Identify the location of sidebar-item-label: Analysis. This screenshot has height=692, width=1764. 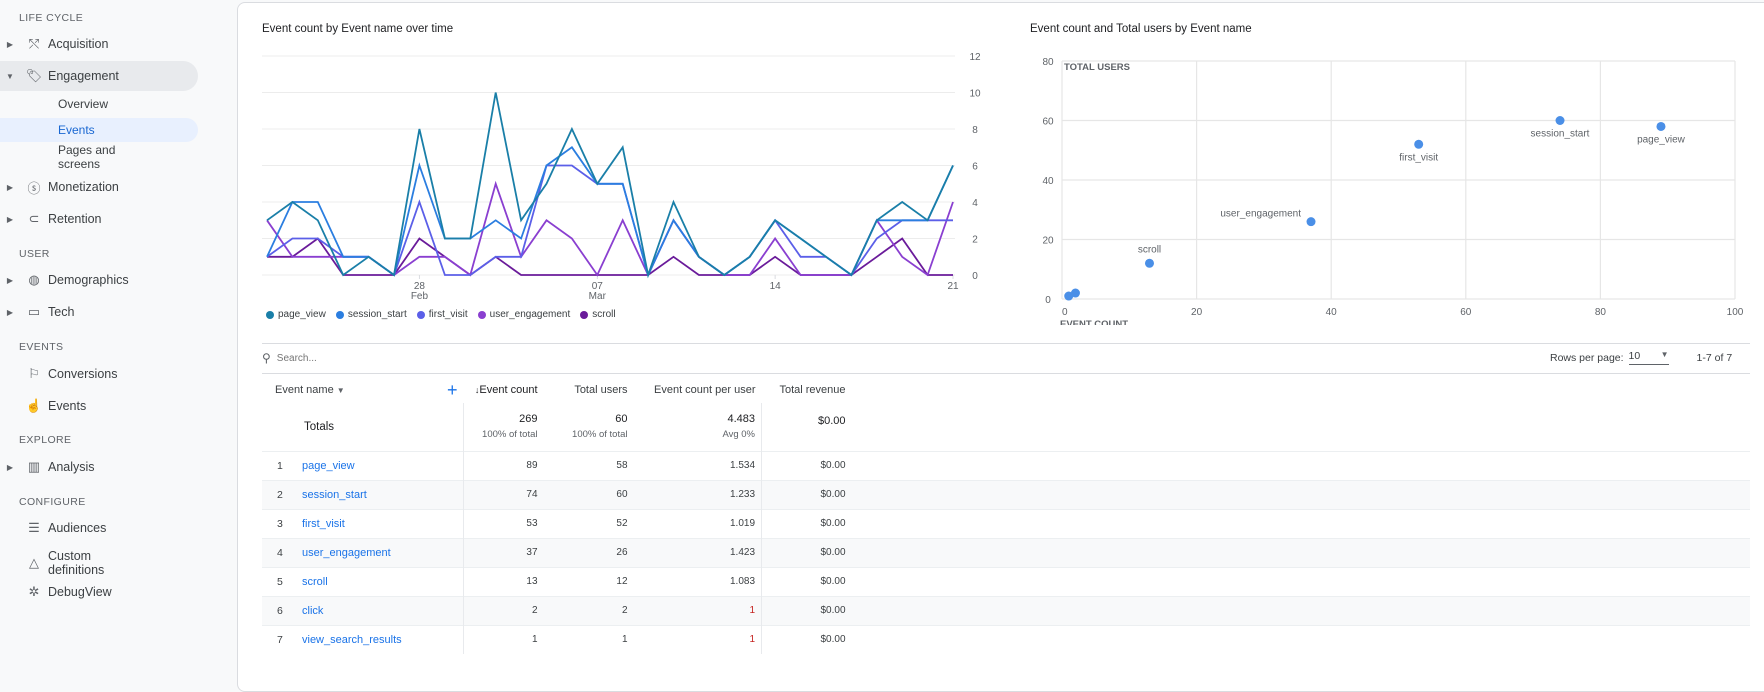
(71, 467).